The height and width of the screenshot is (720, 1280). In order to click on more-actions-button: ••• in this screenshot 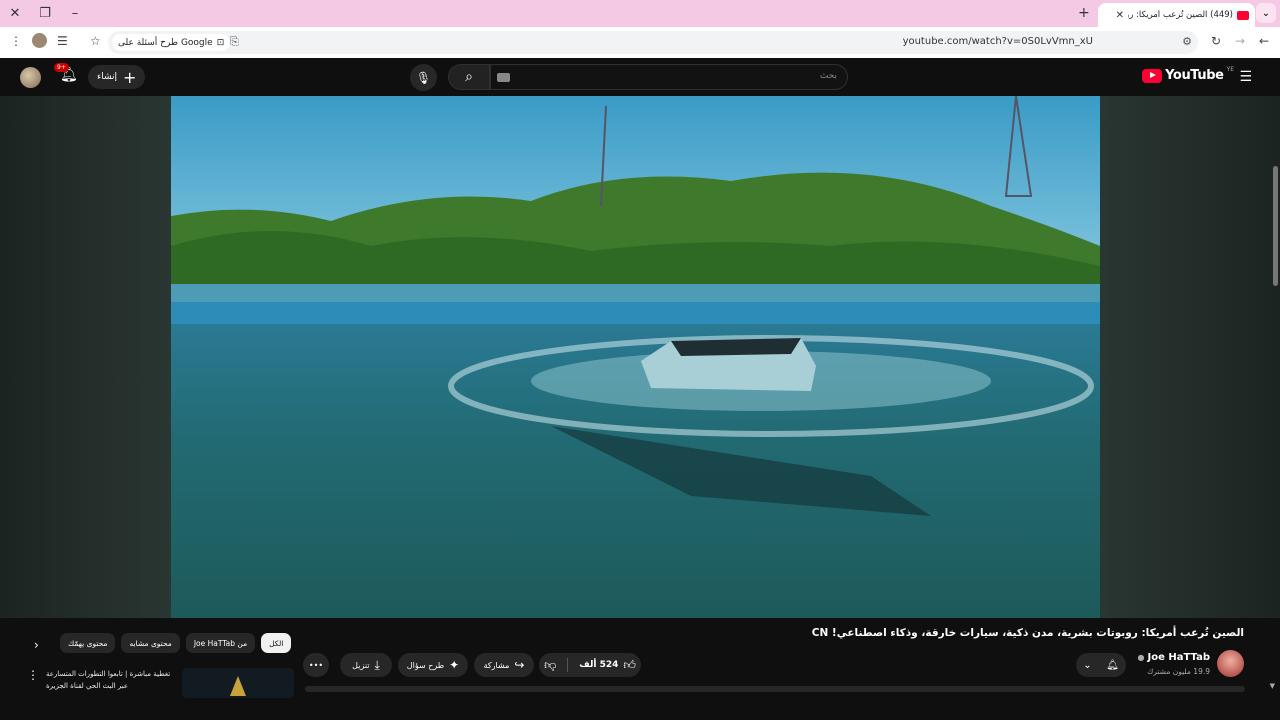, I will do `click(316, 665)`.